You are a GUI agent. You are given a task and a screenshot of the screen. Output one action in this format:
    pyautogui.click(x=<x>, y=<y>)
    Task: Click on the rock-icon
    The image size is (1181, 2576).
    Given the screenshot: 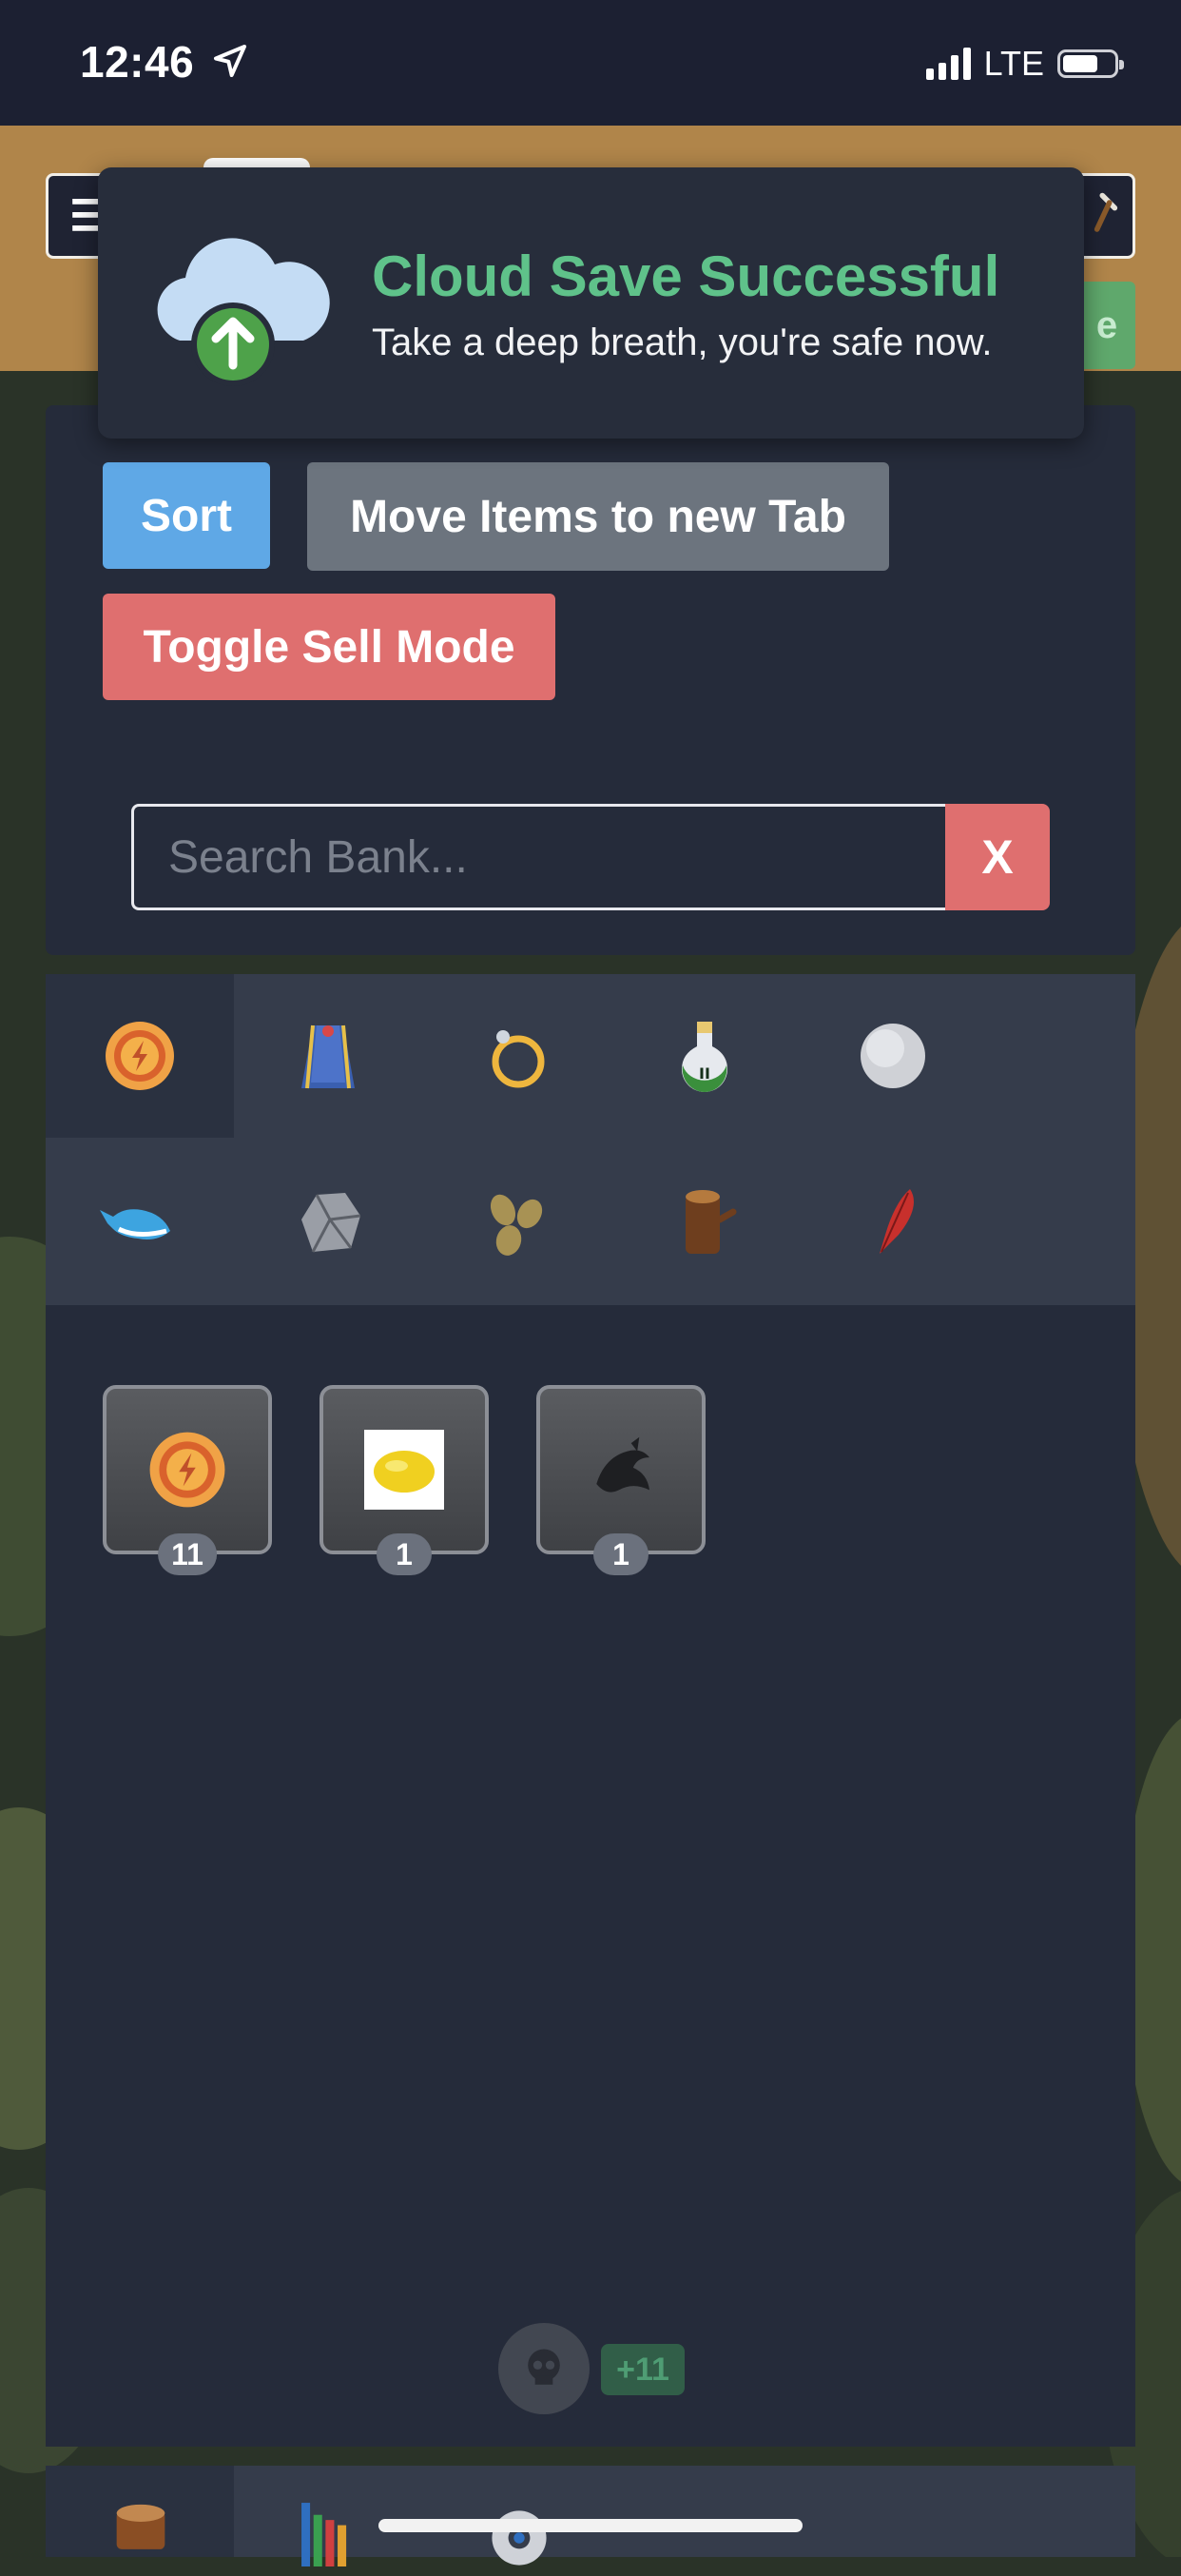 What is the action you would take?
    pyautogui.click(x=331, y=1223)
    